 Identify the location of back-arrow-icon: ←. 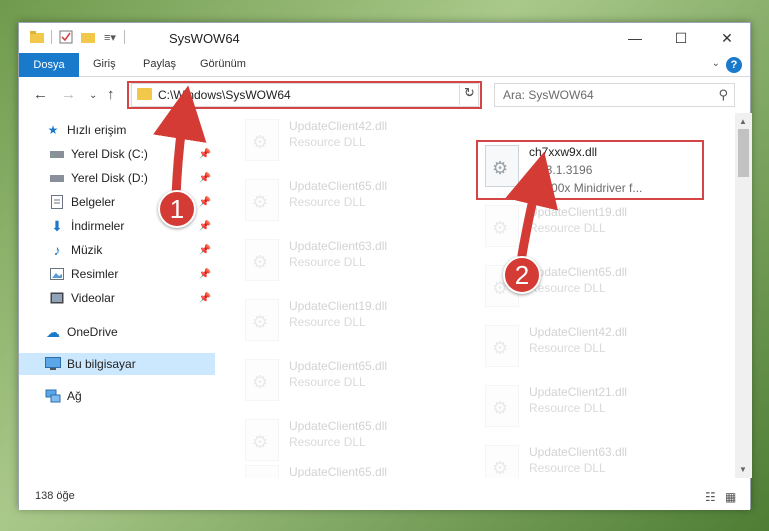
(40, 94).